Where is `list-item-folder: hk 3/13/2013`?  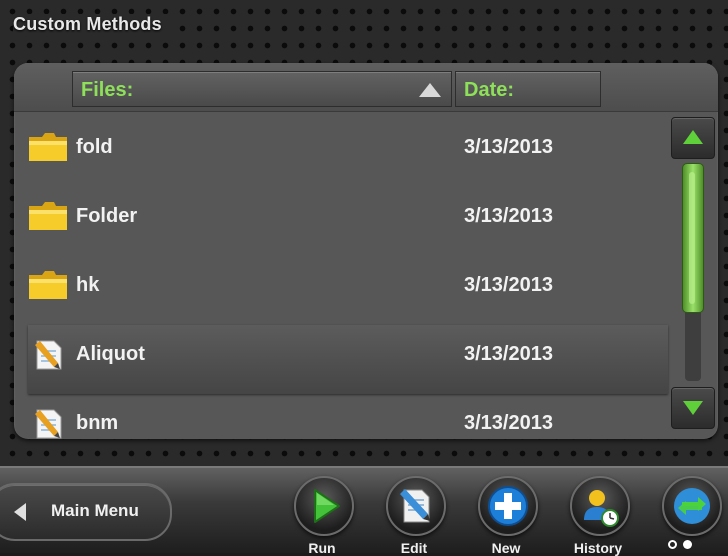
list-item-folder: hk 3/13/2013 is located at coordinates (348, 290).